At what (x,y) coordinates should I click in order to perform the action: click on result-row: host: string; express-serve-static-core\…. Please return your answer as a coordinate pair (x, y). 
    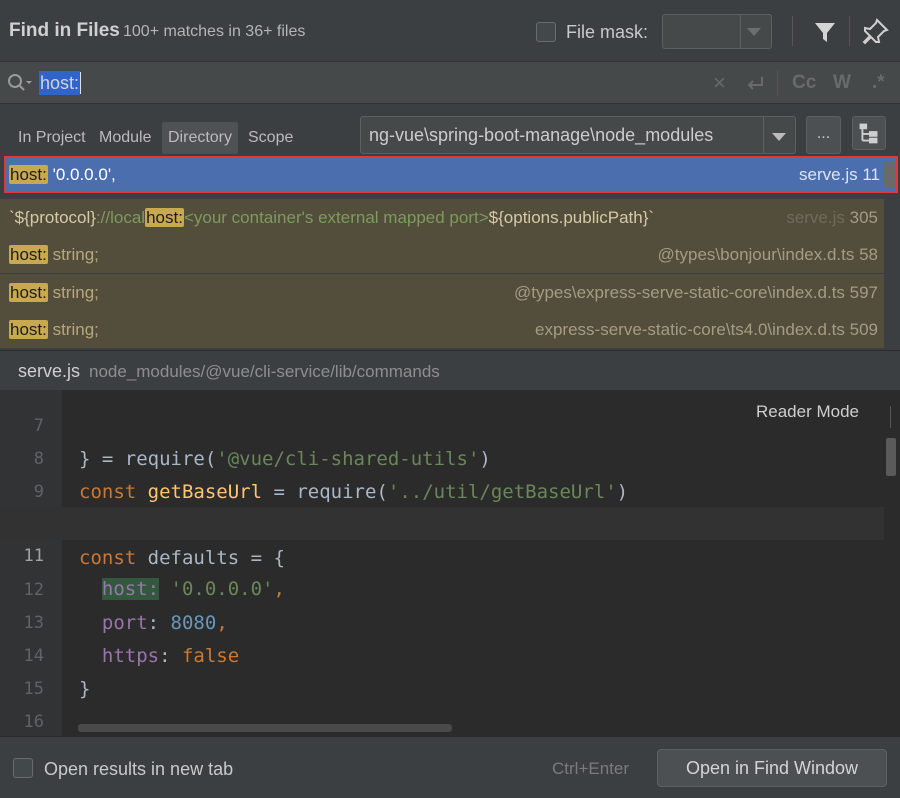
    Looking at the image, I should click on (442, 329).